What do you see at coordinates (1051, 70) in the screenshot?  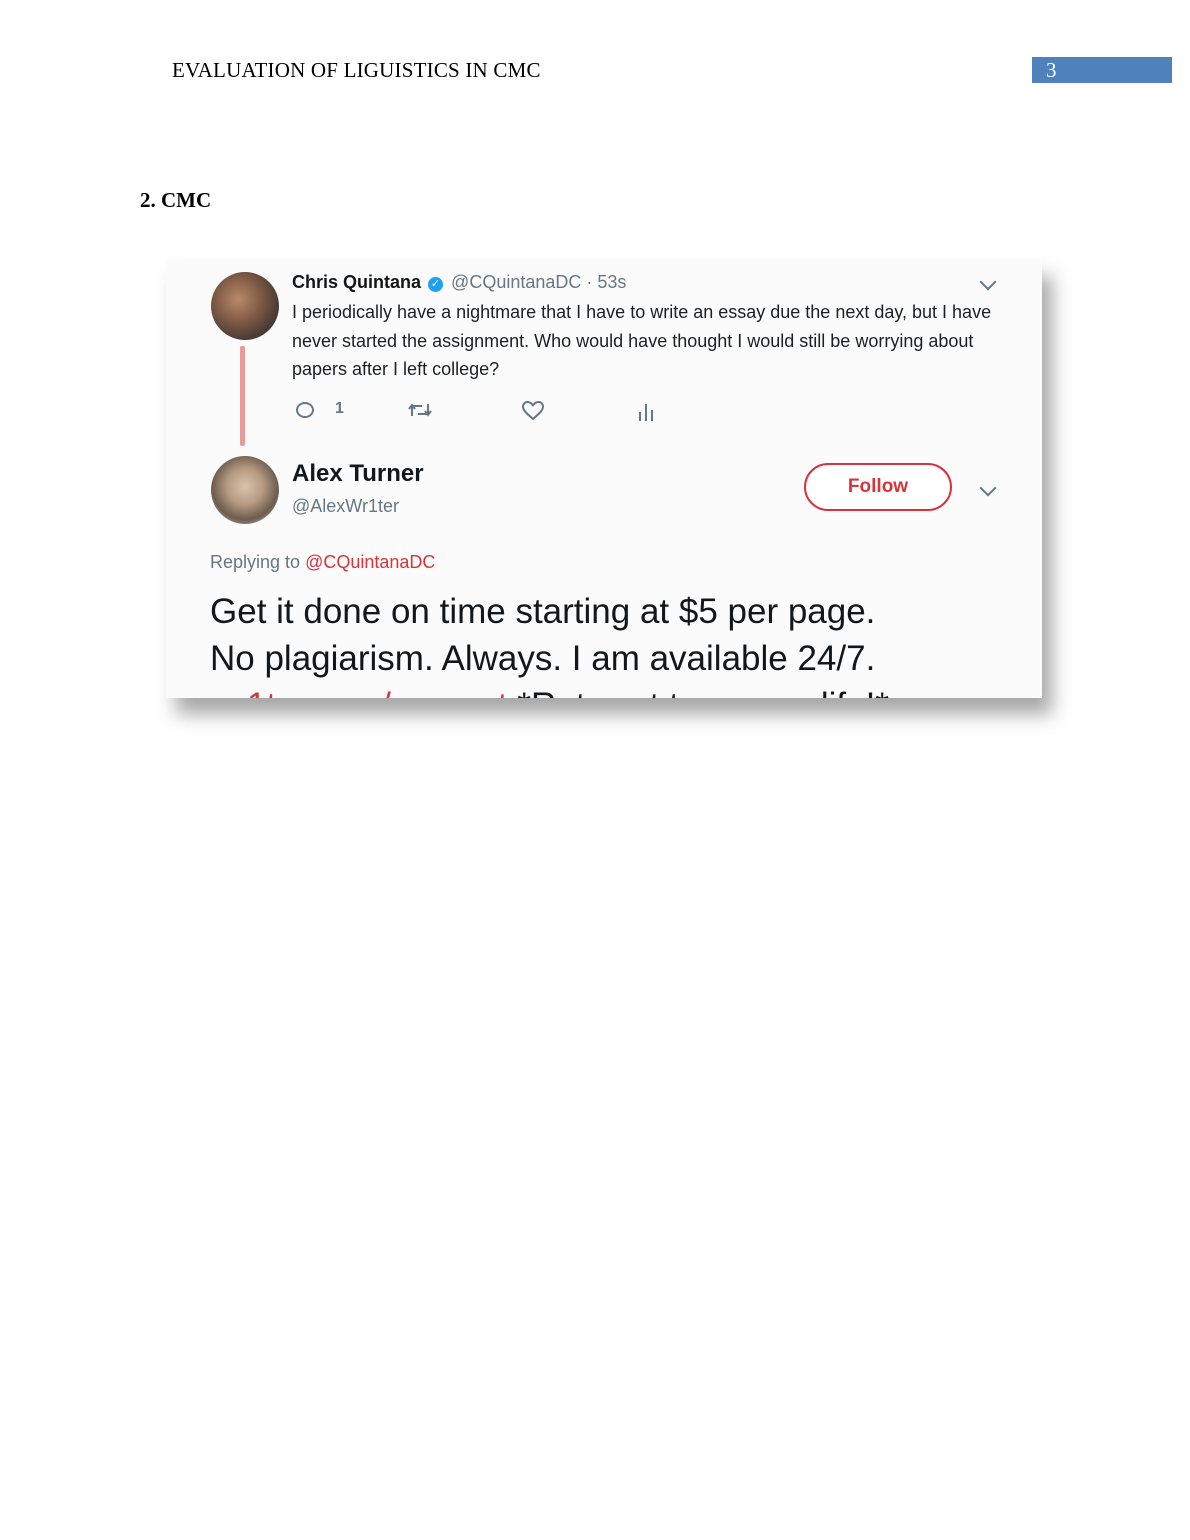 I see `page-number: 3` at bounding box center [1051, 70].